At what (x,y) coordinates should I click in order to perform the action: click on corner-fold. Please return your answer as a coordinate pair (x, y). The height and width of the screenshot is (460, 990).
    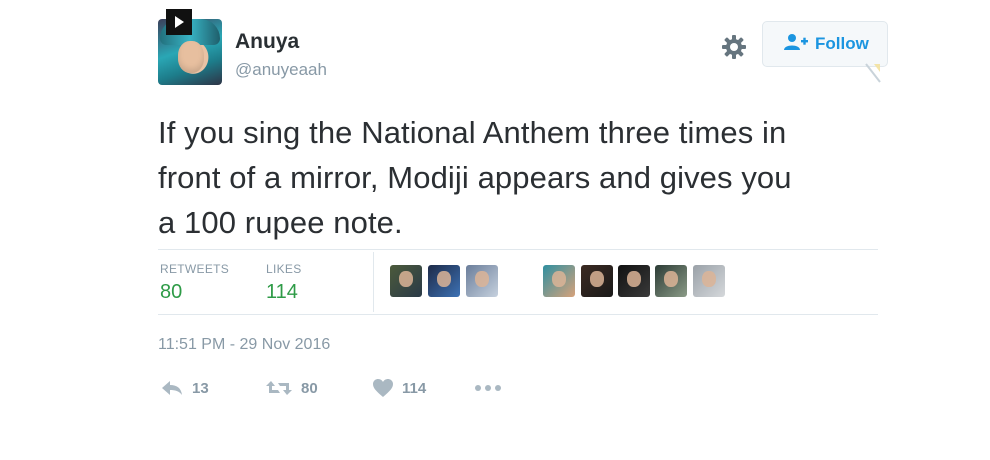
    Looking at the image, I should click on (873, 73).